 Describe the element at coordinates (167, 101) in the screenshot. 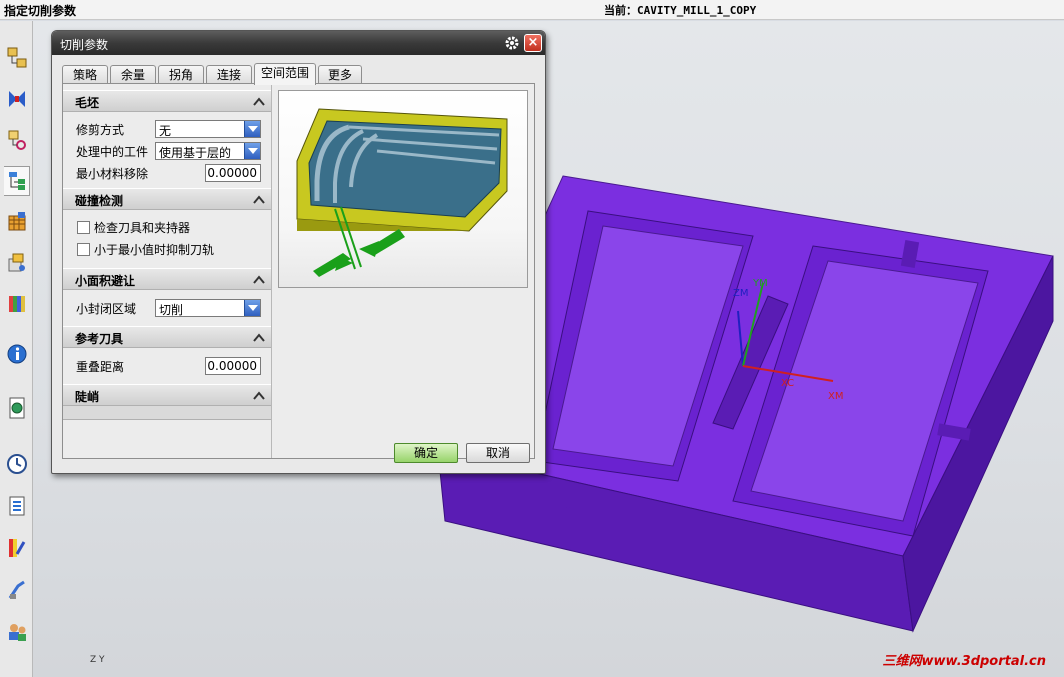

I see `group-blank-header: 毛坯` at that location.